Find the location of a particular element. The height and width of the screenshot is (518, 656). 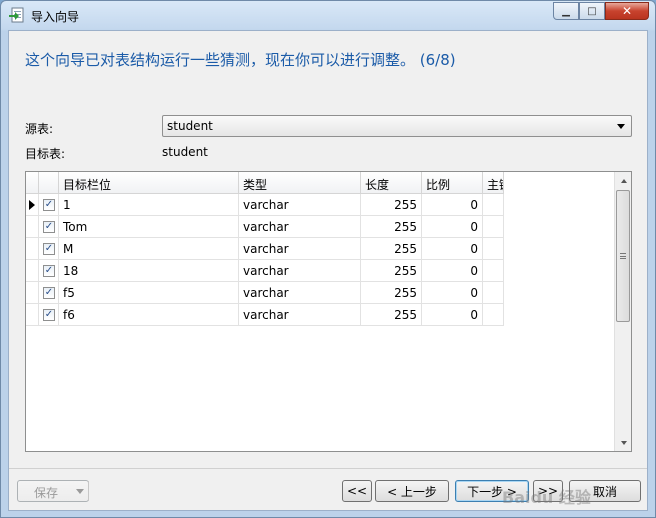

column-header-scale: 比例 is located at coordinates (452, 183).